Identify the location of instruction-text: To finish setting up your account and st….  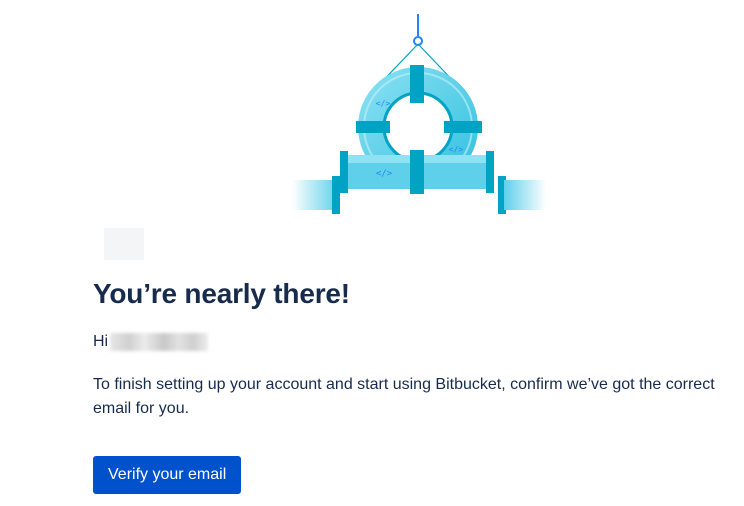
(404, 396).